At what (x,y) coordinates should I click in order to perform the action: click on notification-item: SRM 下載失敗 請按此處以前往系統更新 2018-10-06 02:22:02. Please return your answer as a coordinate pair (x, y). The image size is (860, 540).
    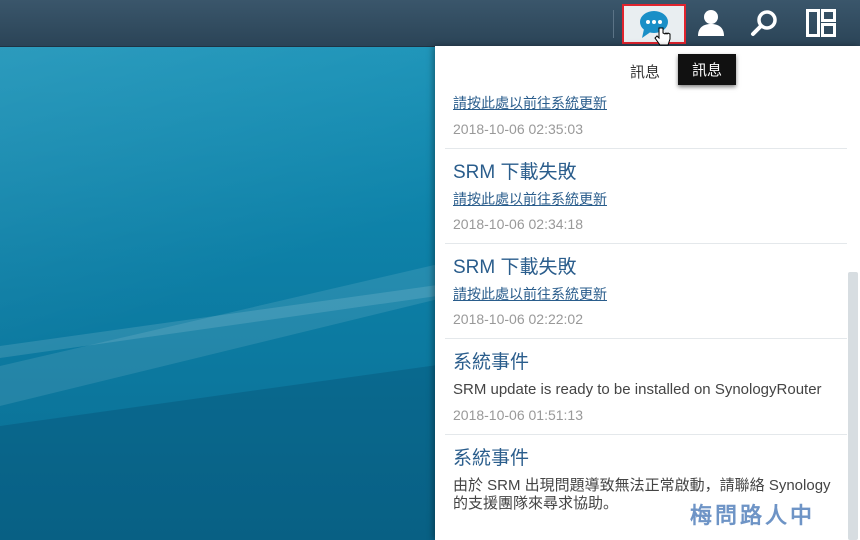
    Looking at the image, I should click on (646, 291).